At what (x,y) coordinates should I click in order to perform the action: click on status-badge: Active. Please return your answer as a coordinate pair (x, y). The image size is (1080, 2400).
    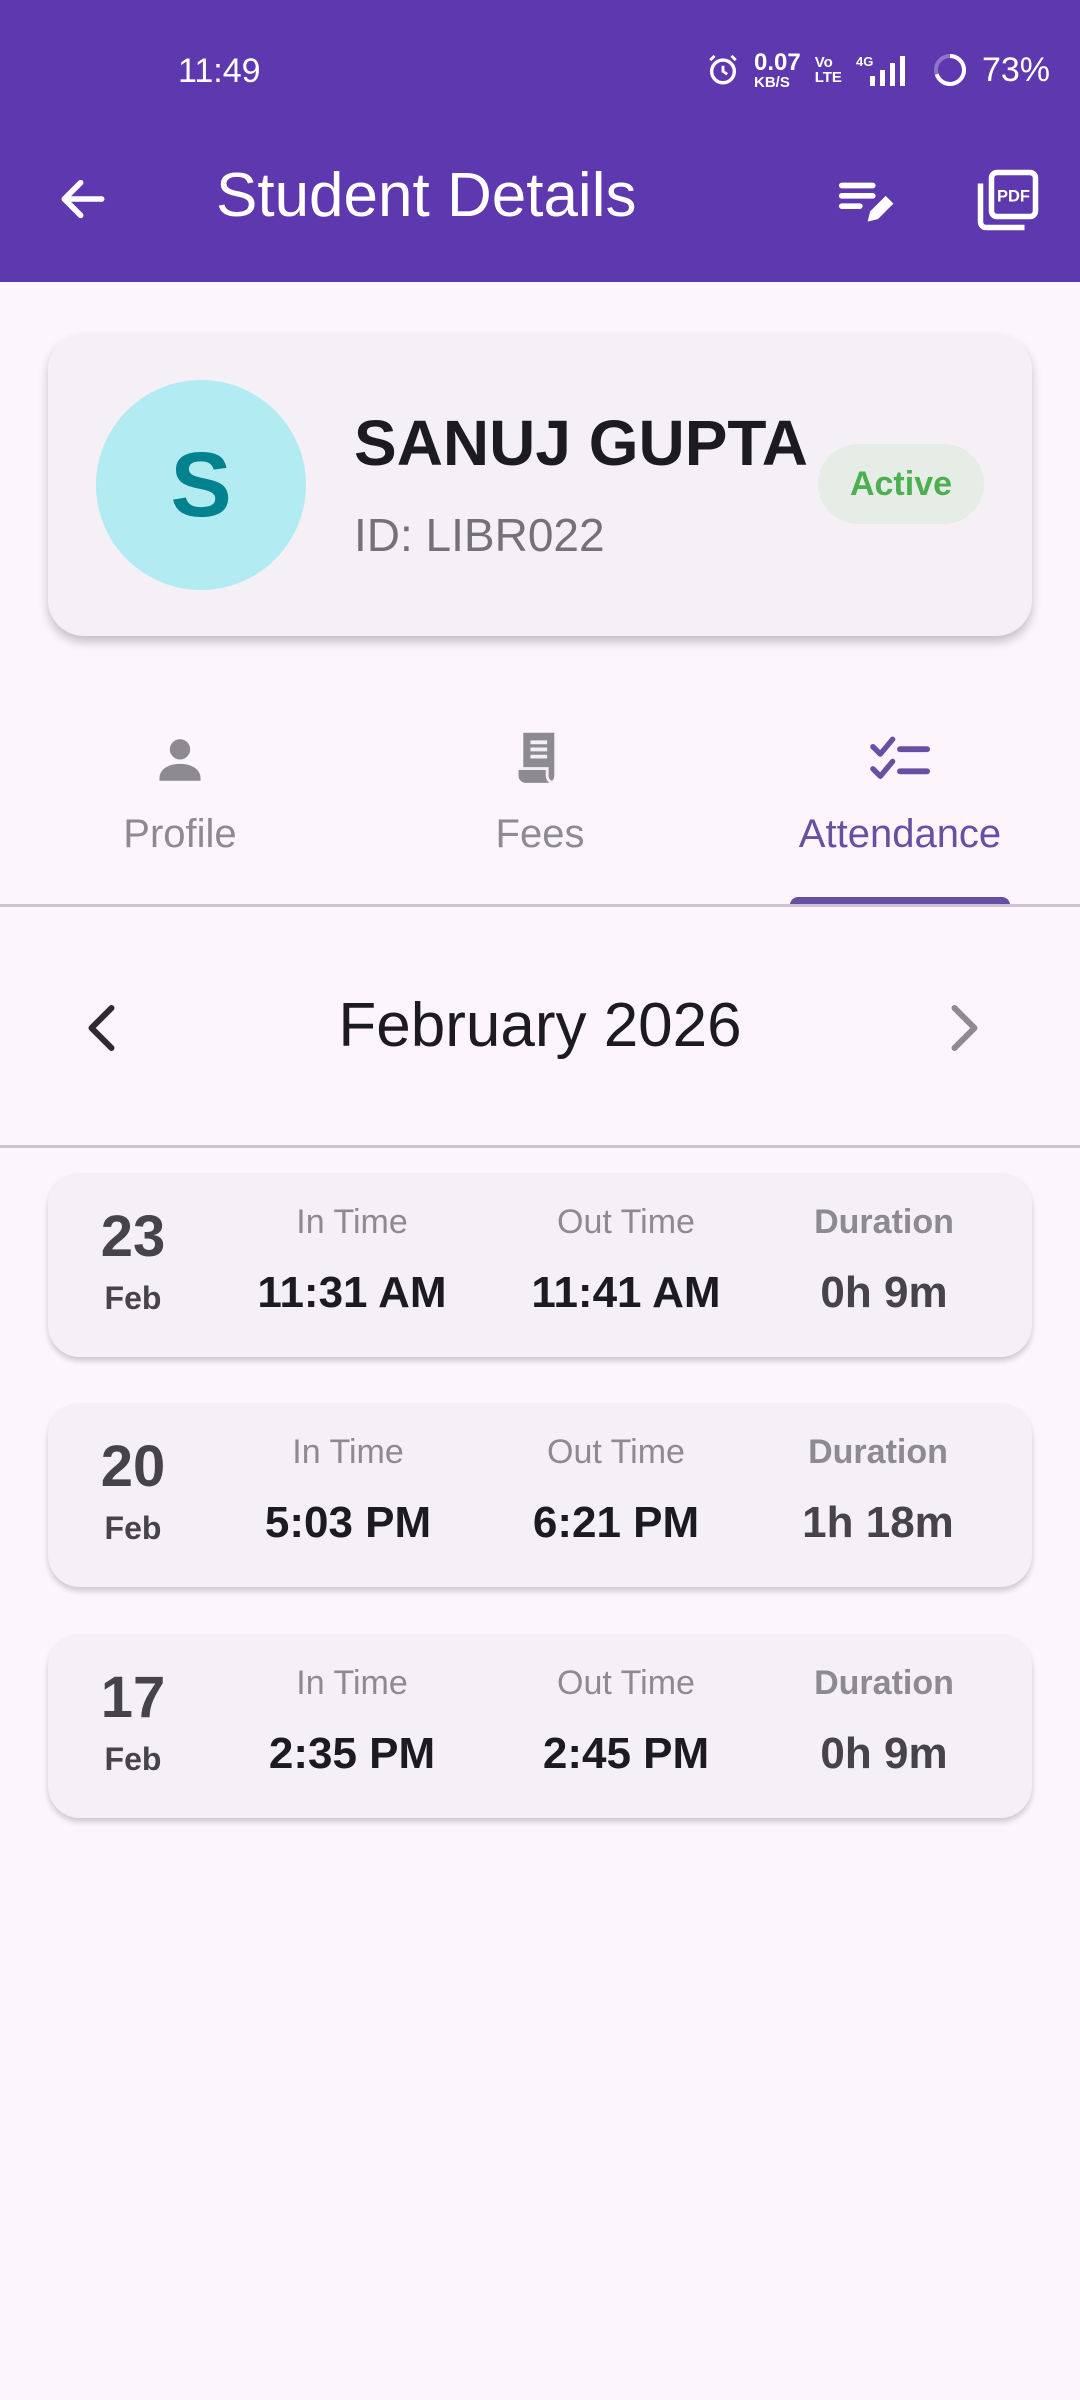
    Looking at the image, I should click on (901, 484).